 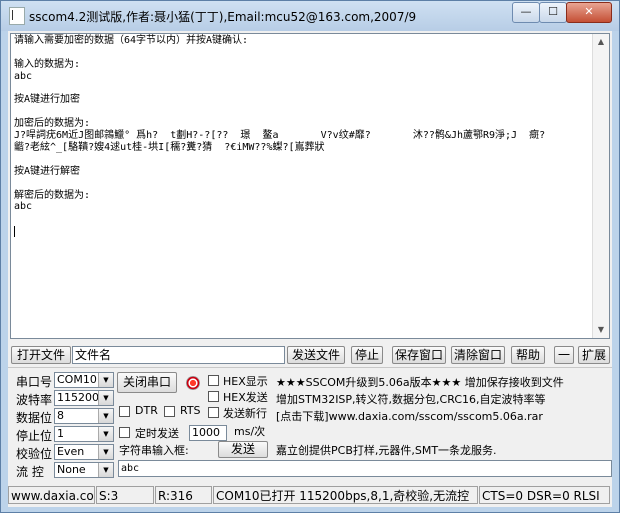 What do you see at coordinates (34, 454) in the screenshot?
I see `parity-label: 校验位` at bounding box center [34, 454].